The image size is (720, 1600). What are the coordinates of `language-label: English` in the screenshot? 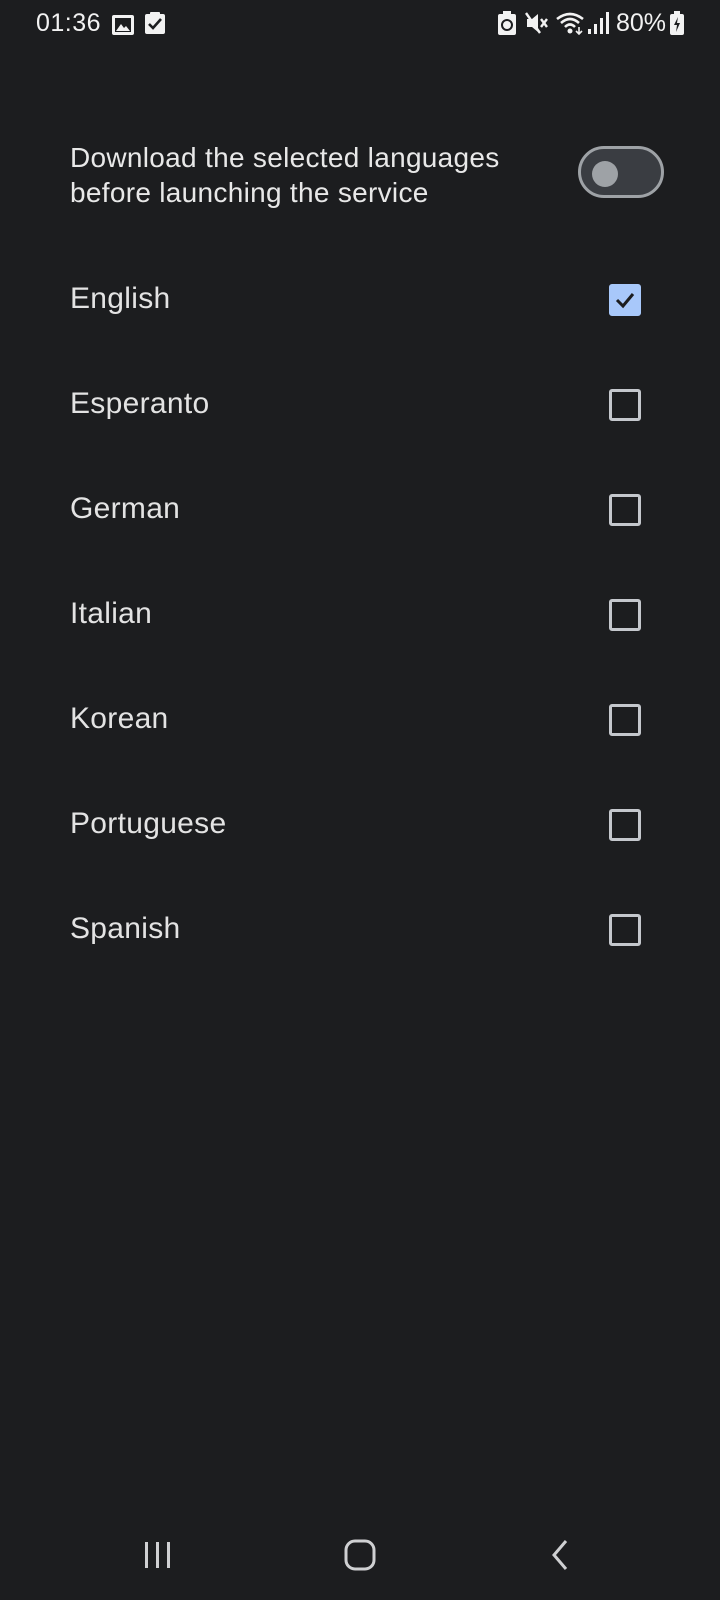 It's located at (120, 298).